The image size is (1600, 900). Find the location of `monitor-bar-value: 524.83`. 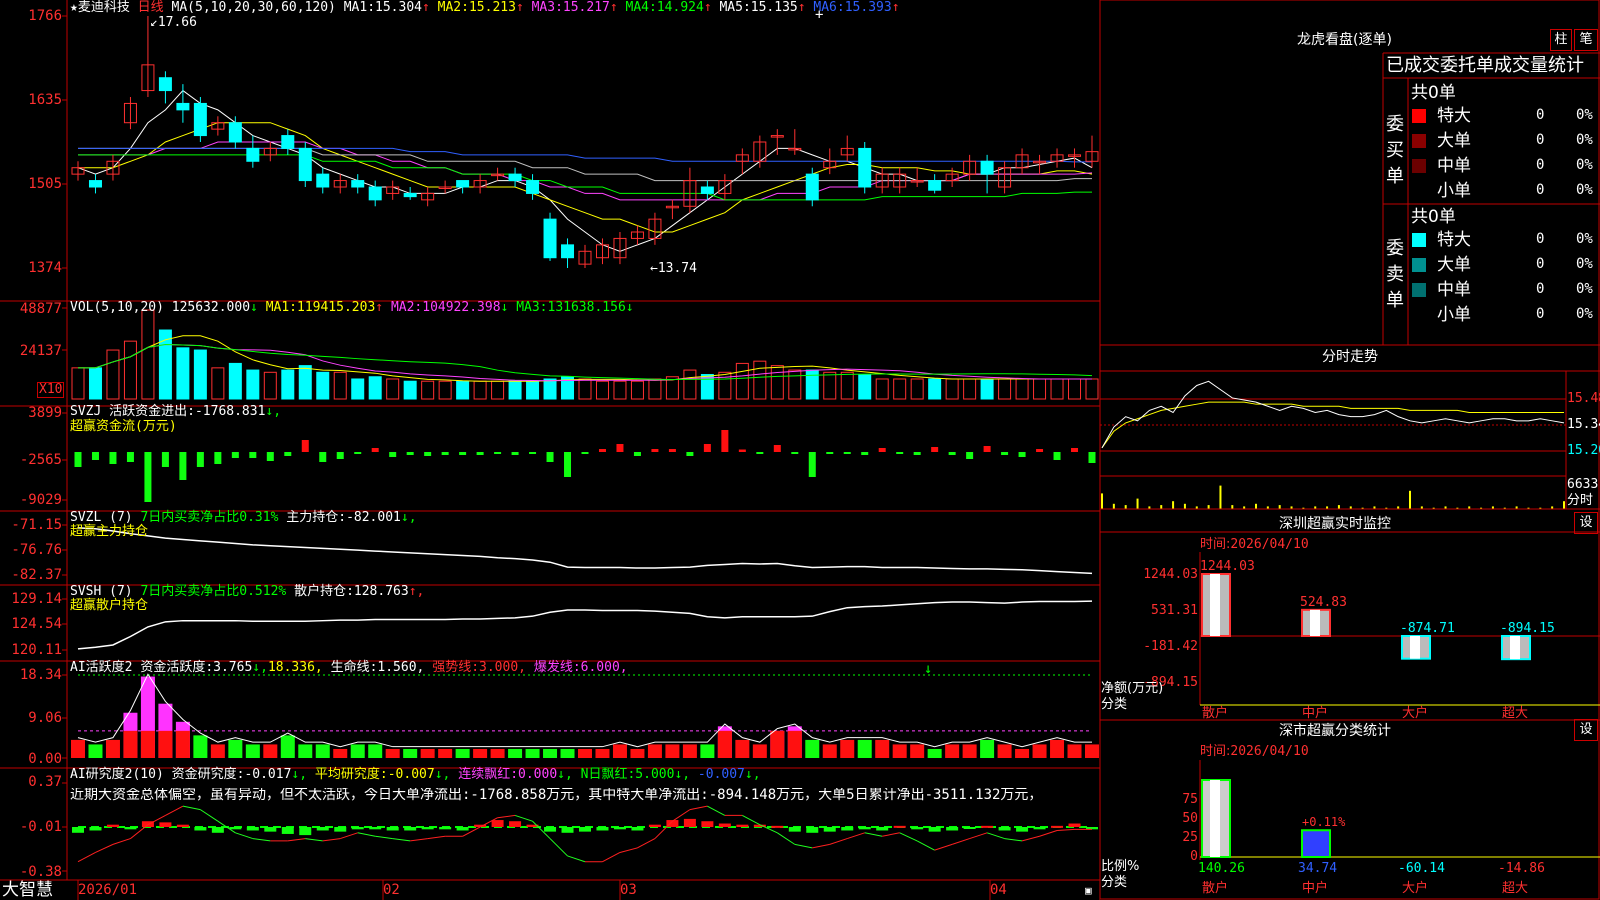

monitor-bar-value: 524.83 is located at coordinates (1323, 602).